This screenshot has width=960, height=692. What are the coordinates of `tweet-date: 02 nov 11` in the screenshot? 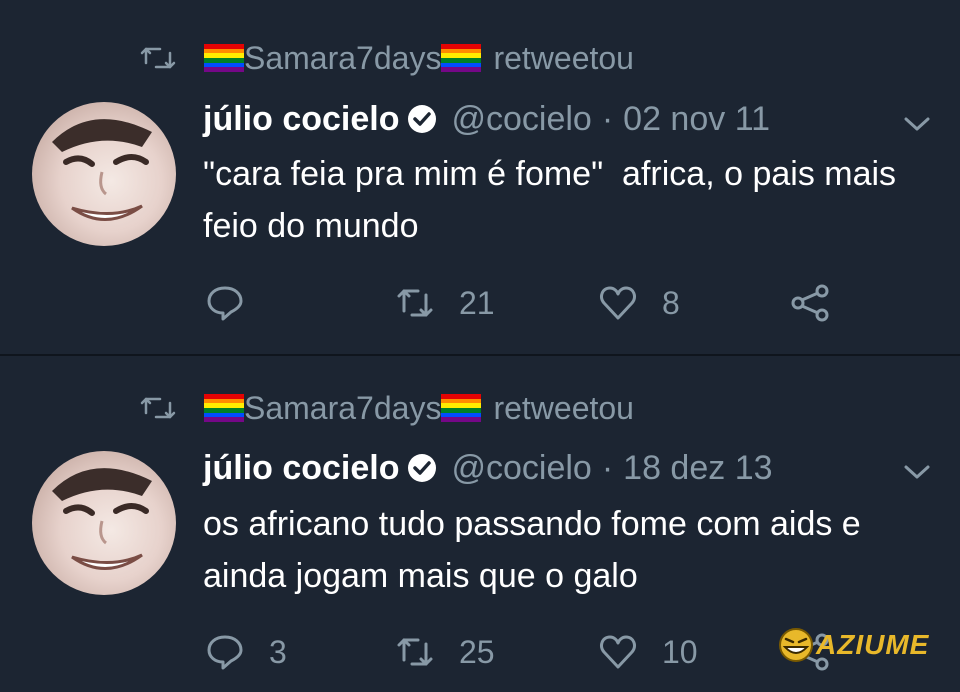 It's located at (696, 119).